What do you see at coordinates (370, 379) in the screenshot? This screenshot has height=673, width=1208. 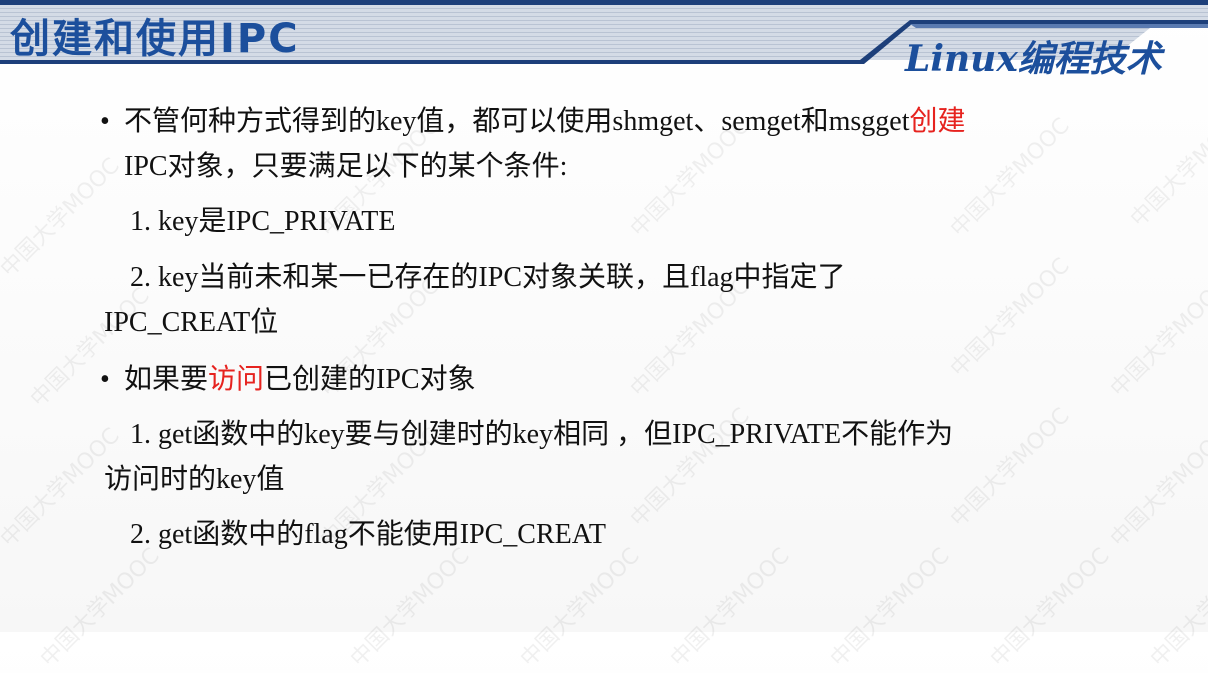 I see `line-text: 已创建的IPC对象` at bounding box center [370, 379].